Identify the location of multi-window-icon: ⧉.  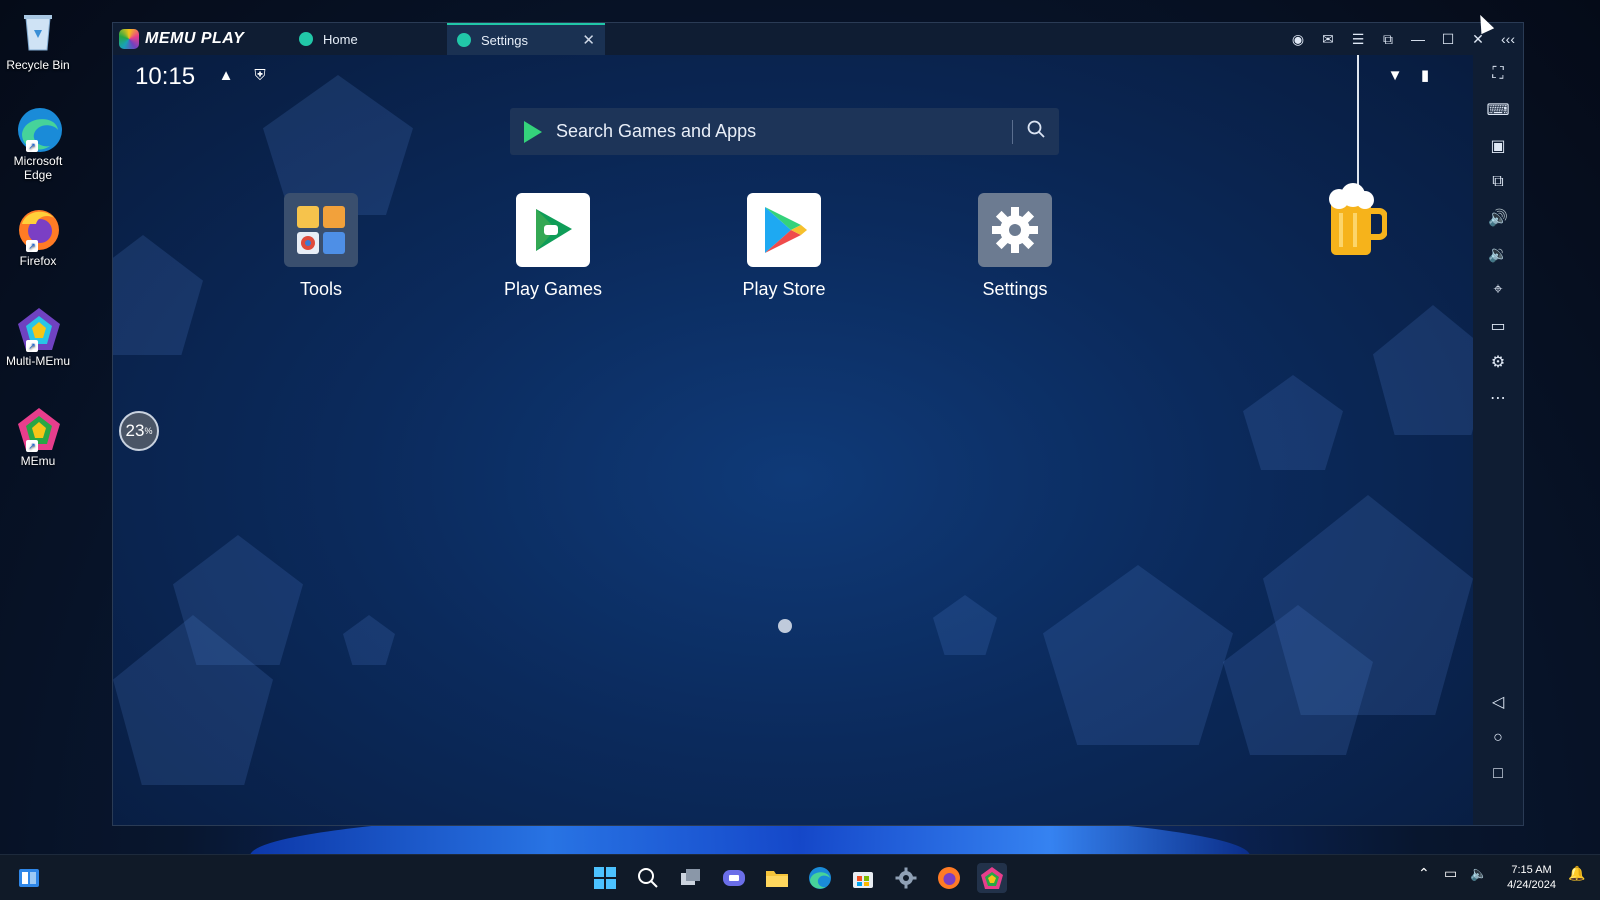
(1498, 182).